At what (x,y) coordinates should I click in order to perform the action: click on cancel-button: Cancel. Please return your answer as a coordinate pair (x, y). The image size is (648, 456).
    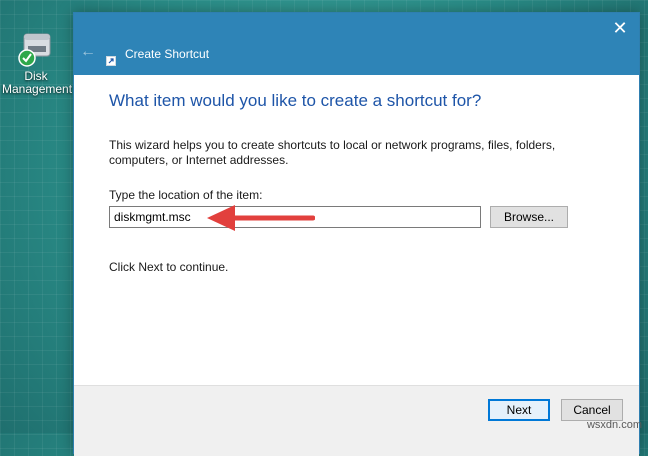
    Looking at the image, I should click on (592, 410).